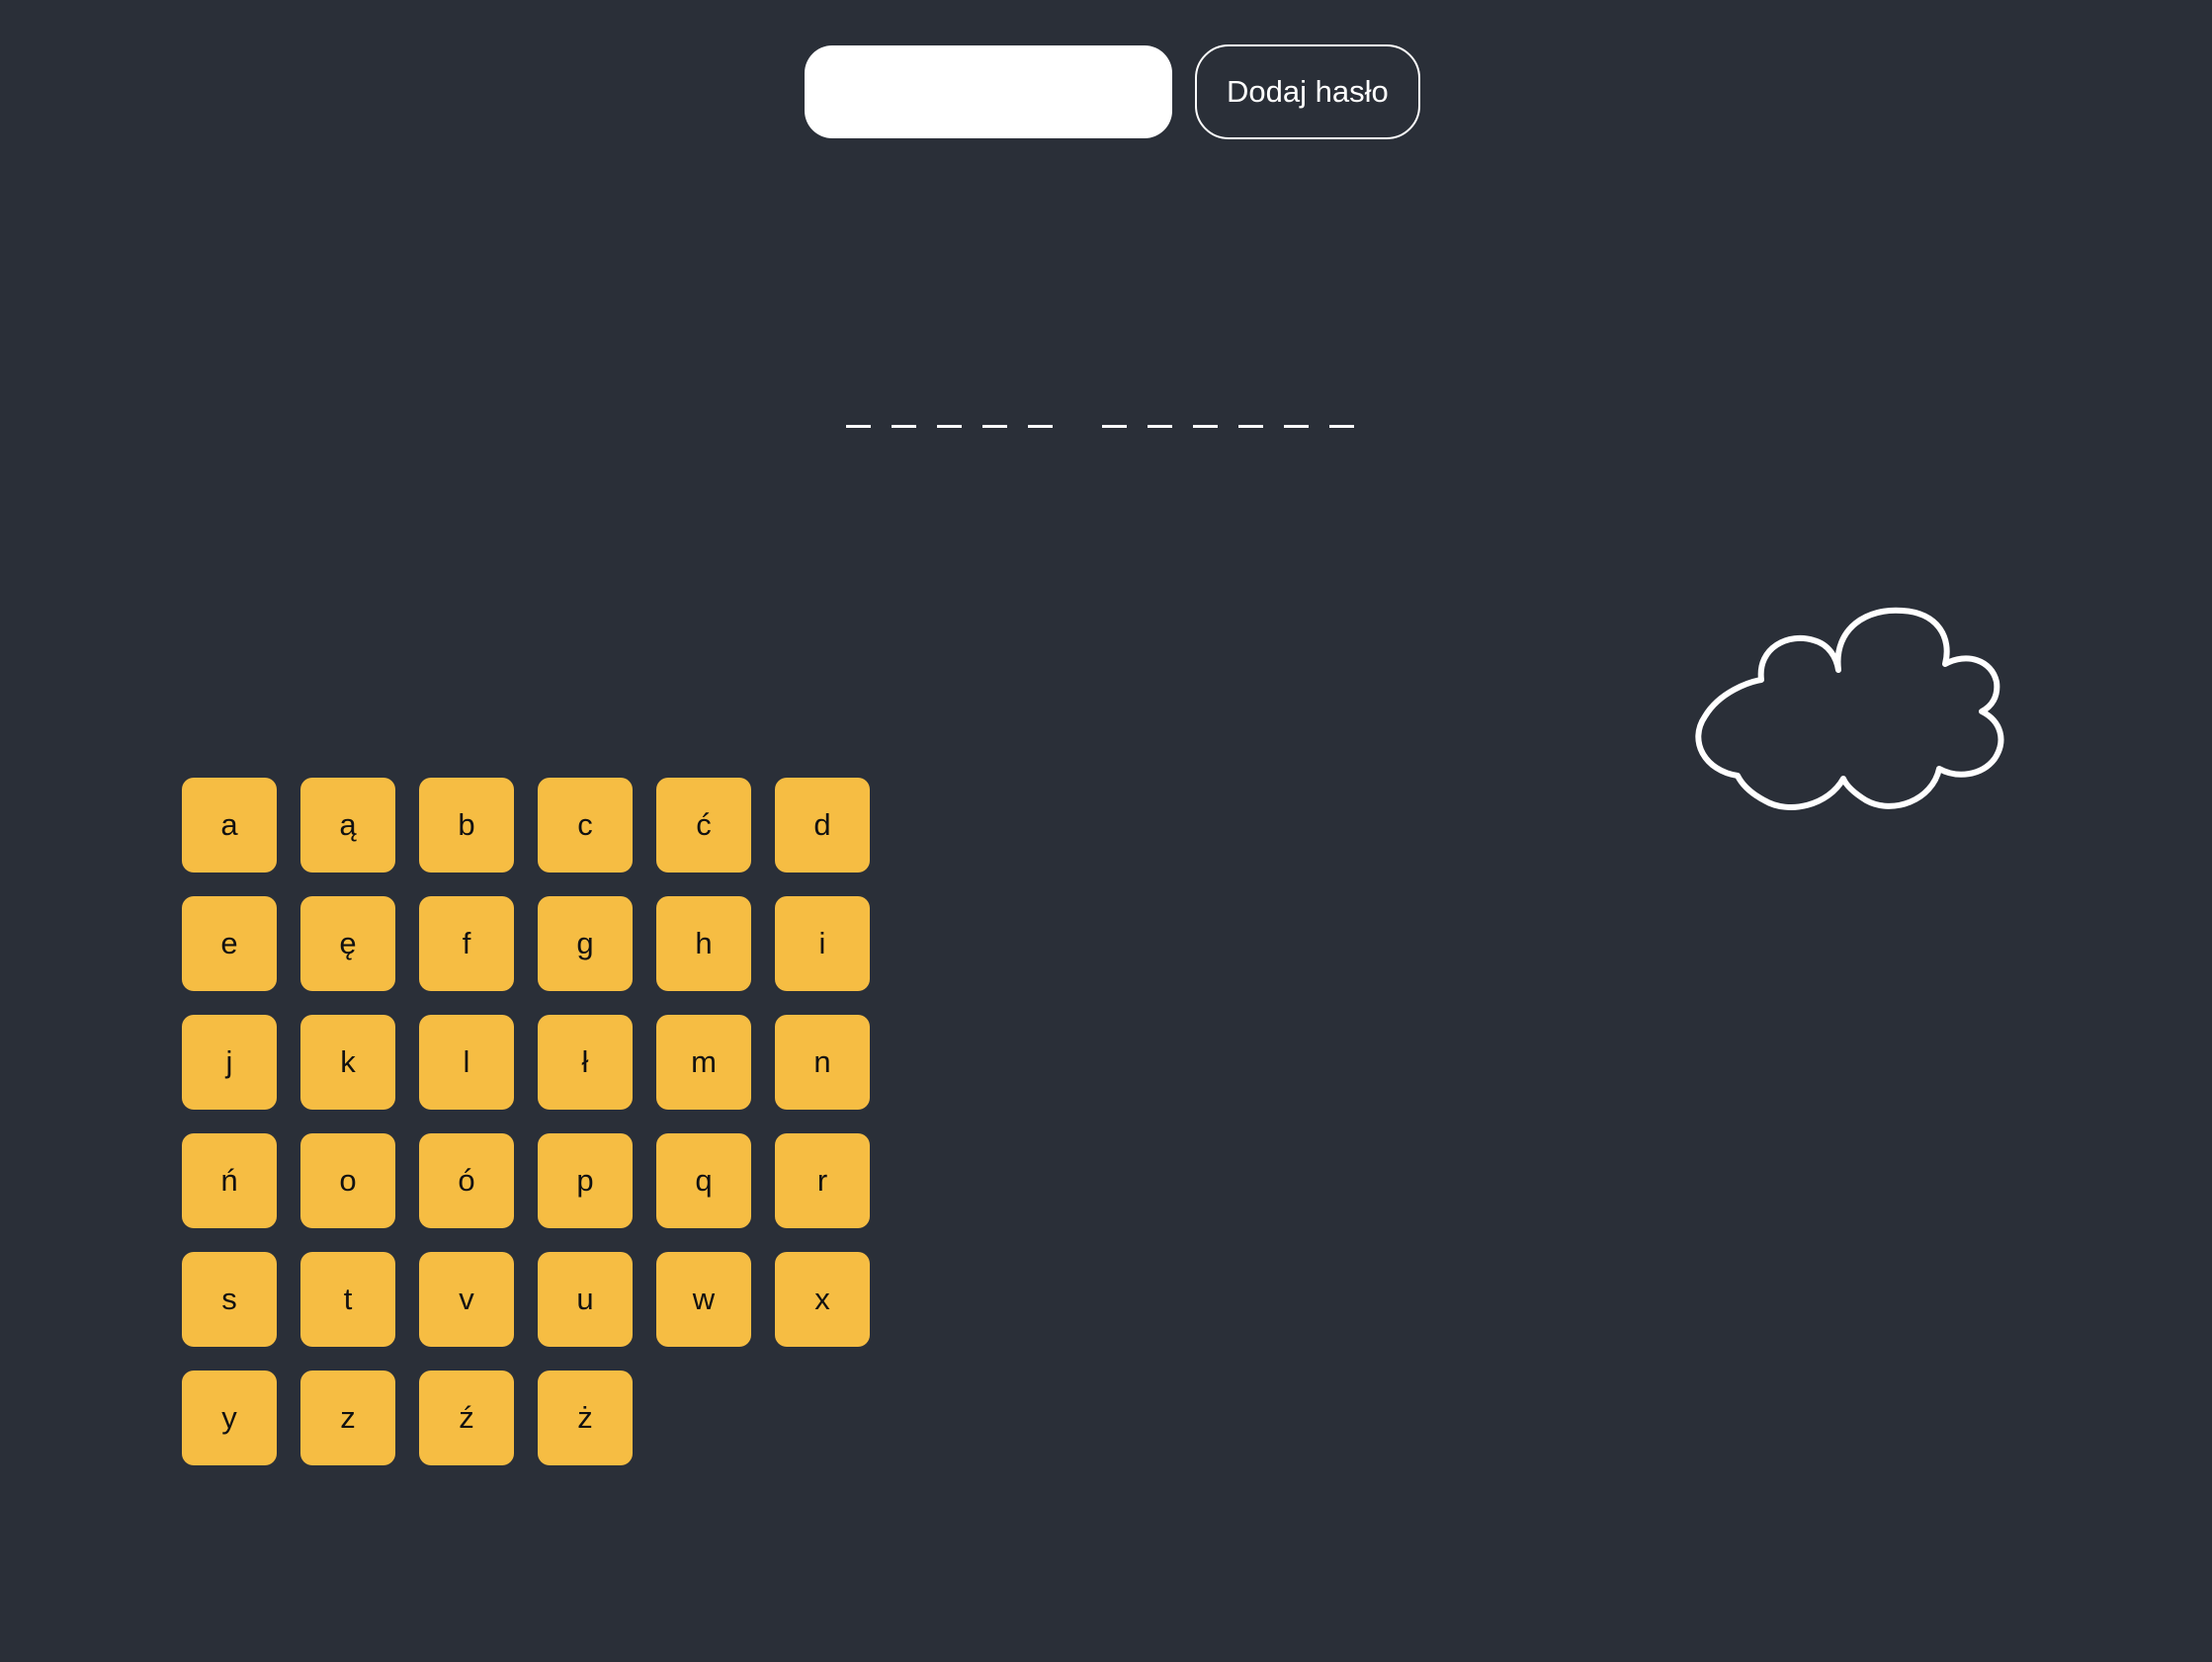 The height and width of the screenshot is (1662, 2212). What do you see at coordinates (229, 1299) in the screenshot?
I see `letter-key: s` at bounding box center [229, 1299].